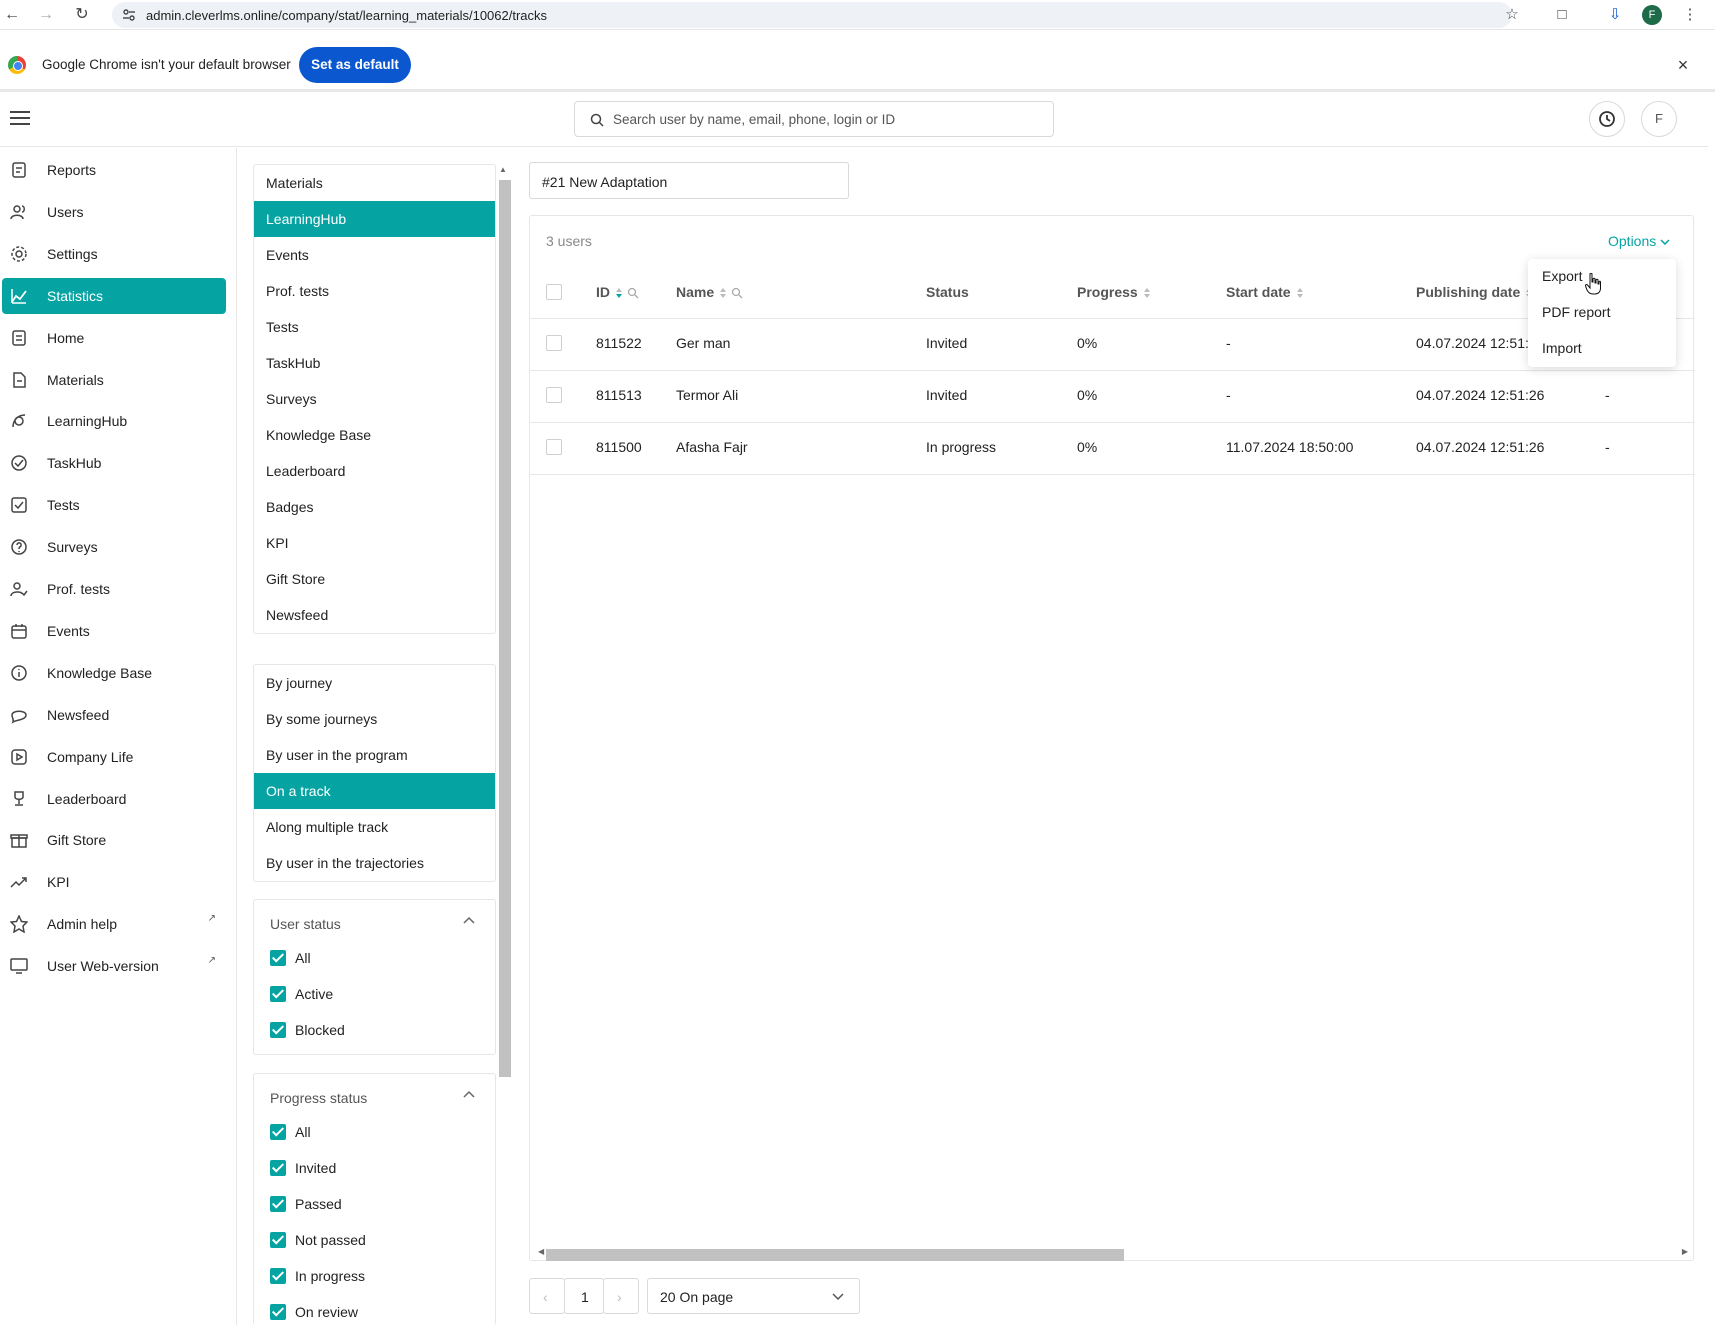 The width and height of the screenshot is (1715, 1325). Describe the element at coordinates (374, 363) in the screenshot. I see `material-filter-taskhub: TaskHub` at that location.